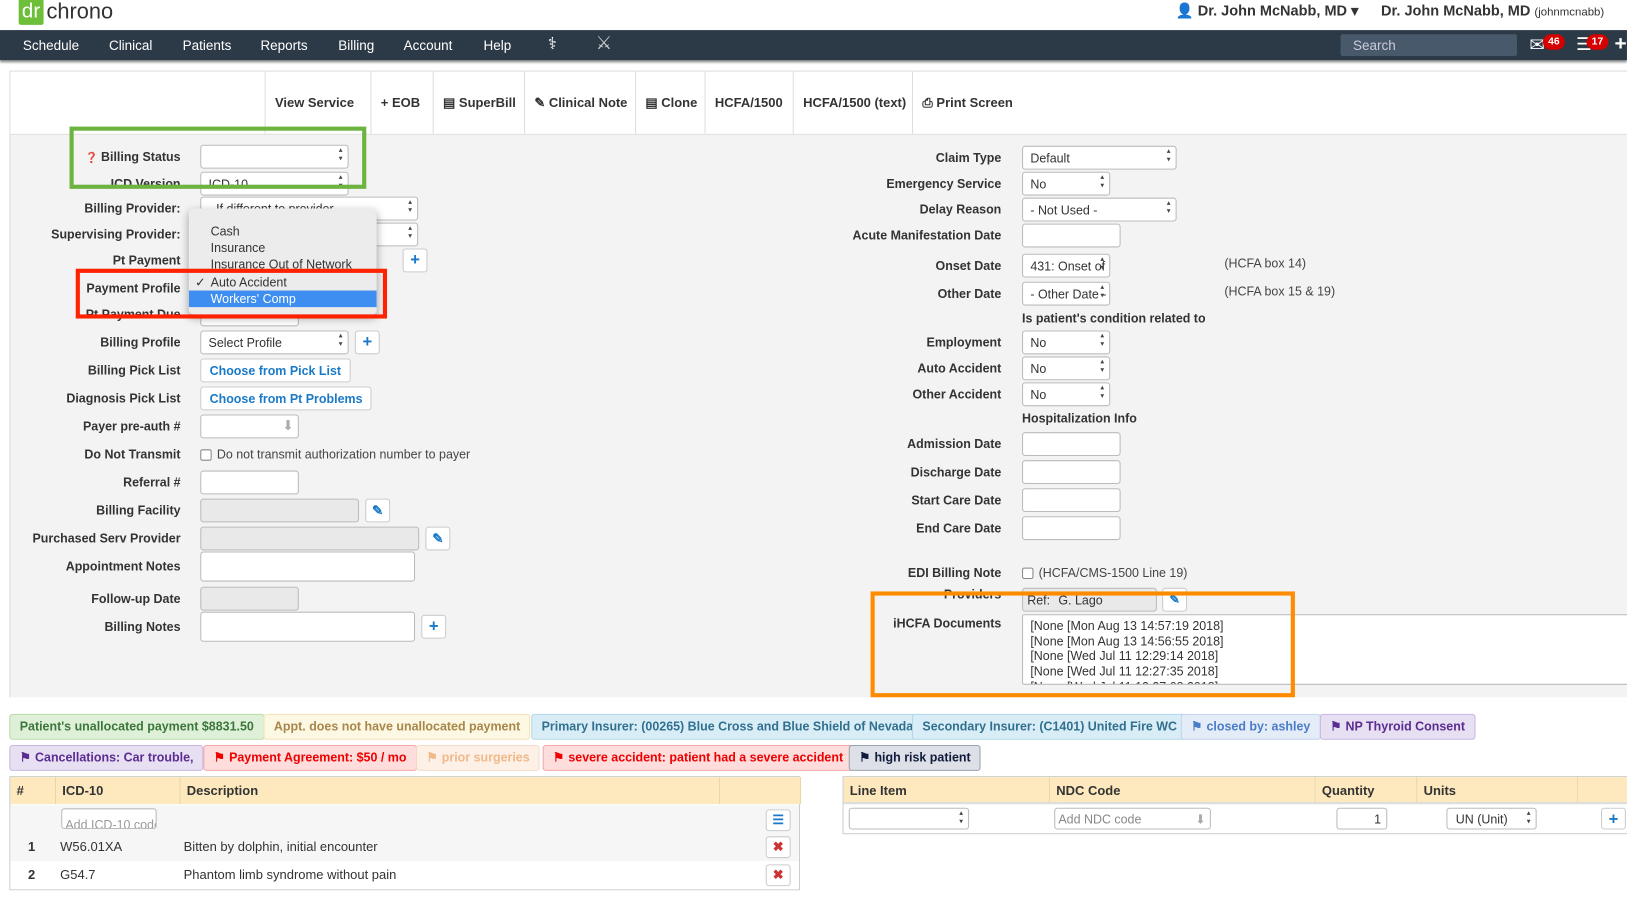  Describe the element at coordinates (1066, 394) in the screenshot. I see `other-accident-select: No` at that location.